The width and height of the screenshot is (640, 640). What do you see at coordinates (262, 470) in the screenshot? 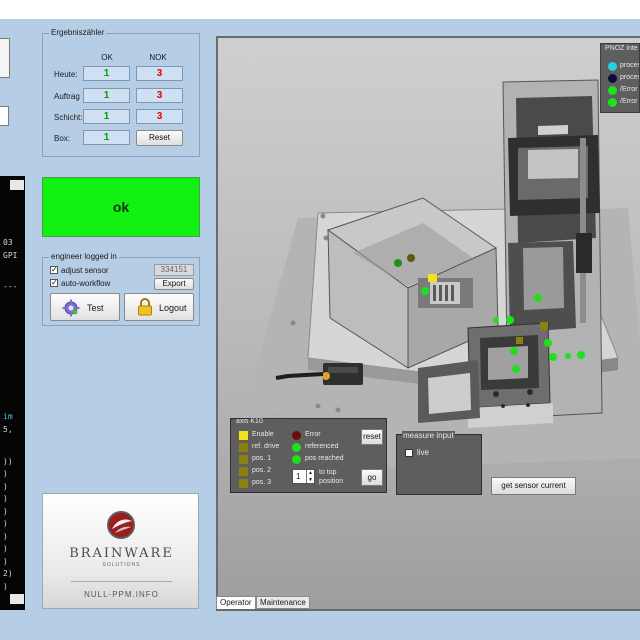
I see `pos2-label: pos. 2` at bounding box center [262, 470].